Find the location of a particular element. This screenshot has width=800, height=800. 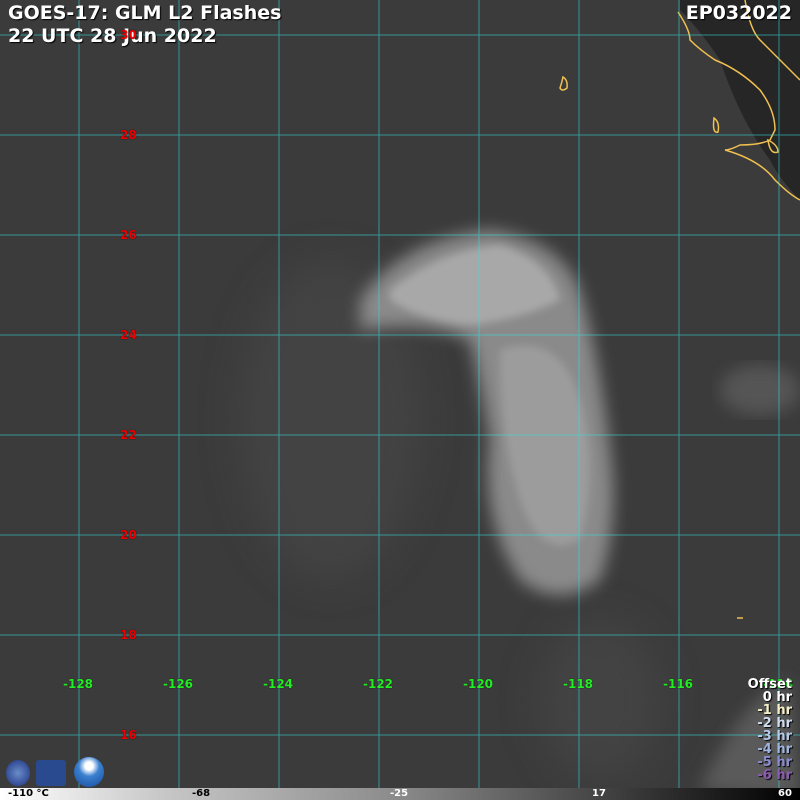

longitude-label: -118 is located at coordinates (578, 684).